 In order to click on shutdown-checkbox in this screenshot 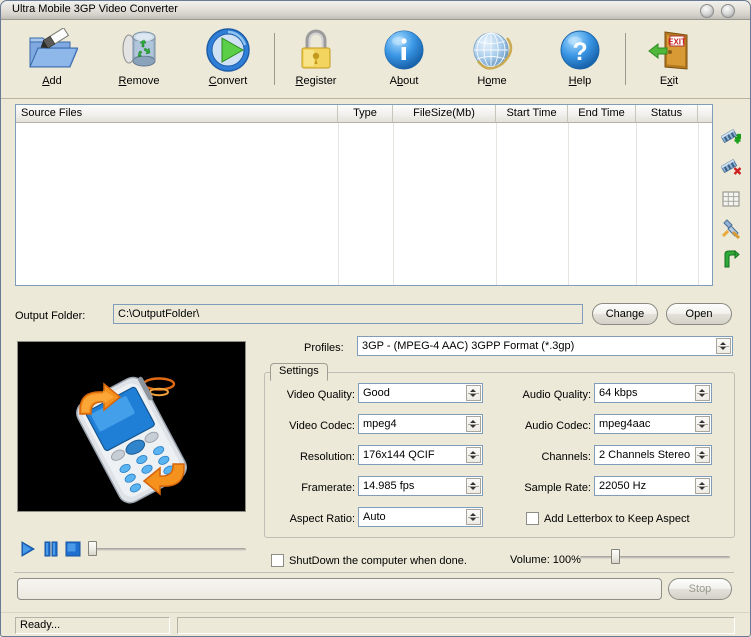, I will do `click(277, 560)`.